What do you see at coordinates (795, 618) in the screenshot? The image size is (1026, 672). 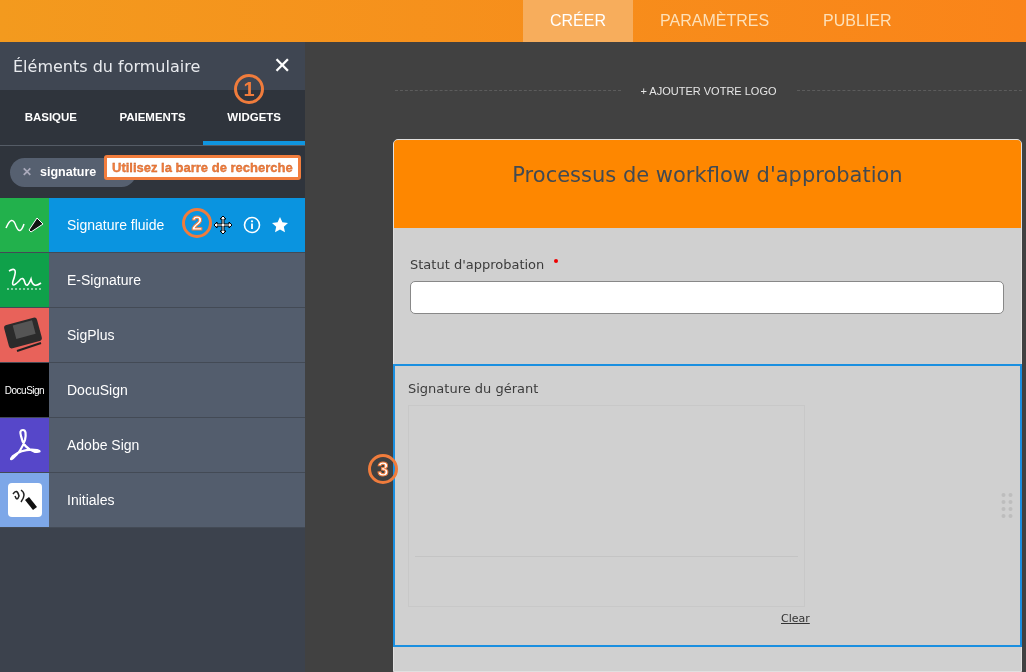 I see `clear-link: Clear` at bounding box center [795, 618].